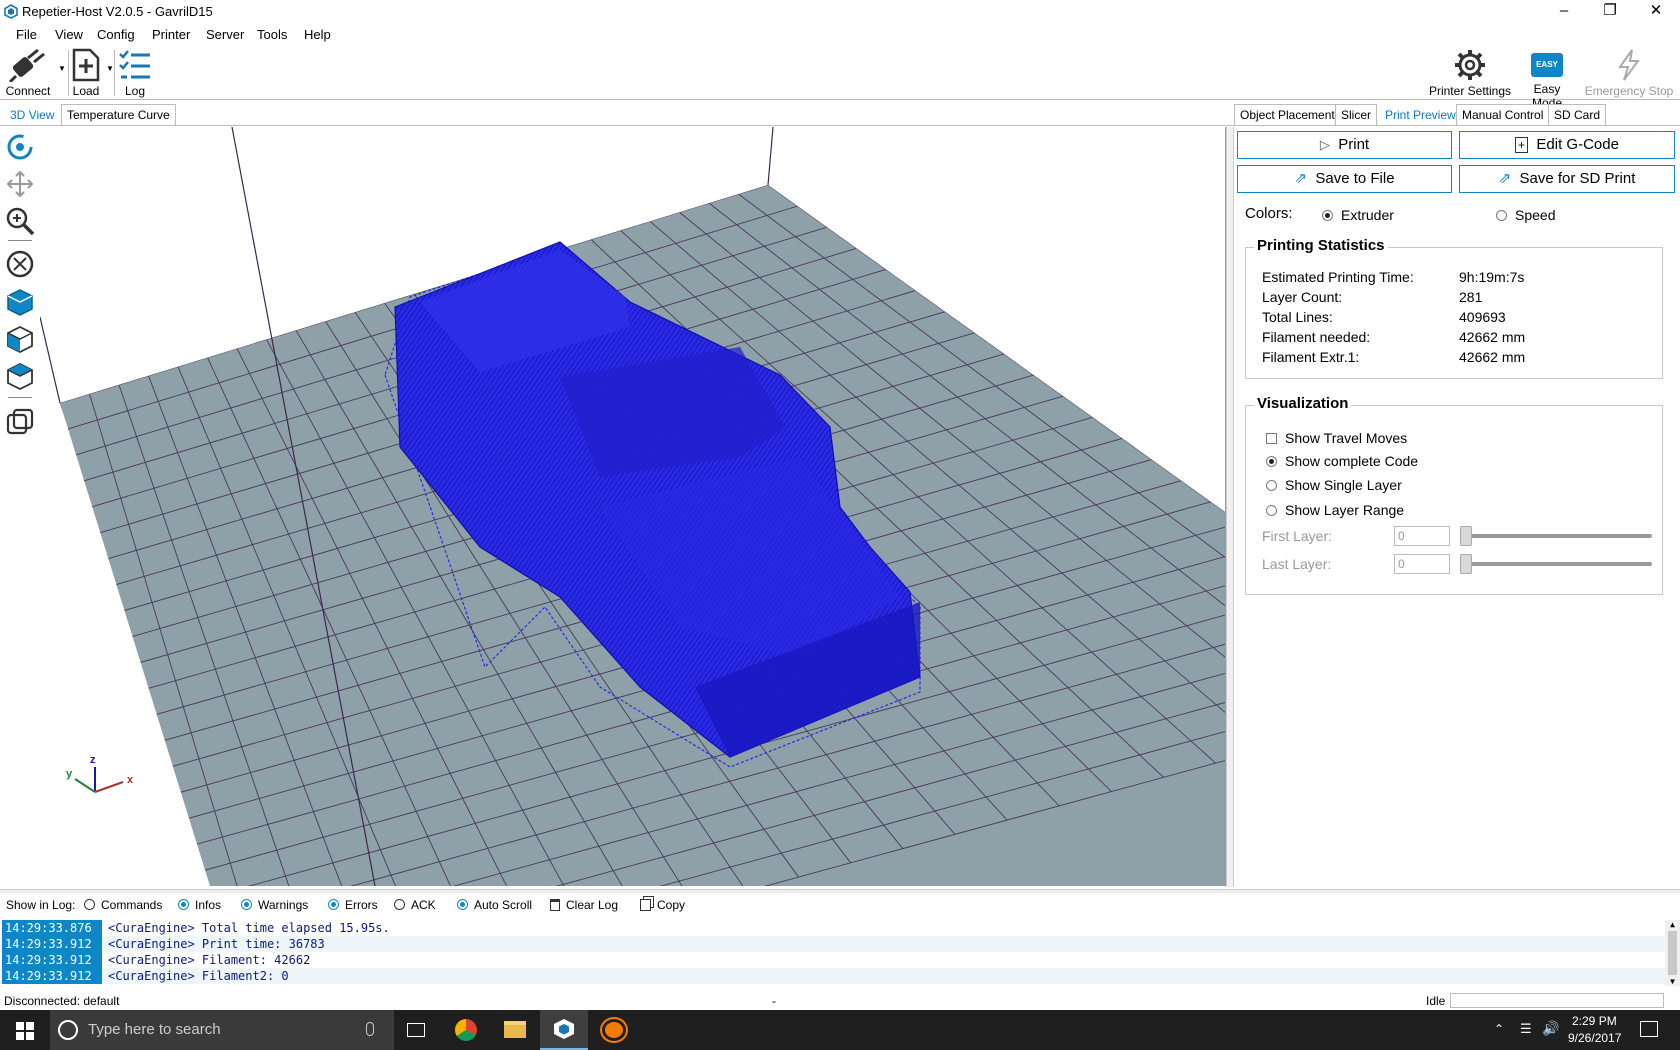 Image resolution: width=1680 pixels, height=1050 pixels. What do you see at coordinates (118, 115) in the screenshot?
I see `tab-temperature-curve: Temperature Curve` at bounding box center [118, 115].